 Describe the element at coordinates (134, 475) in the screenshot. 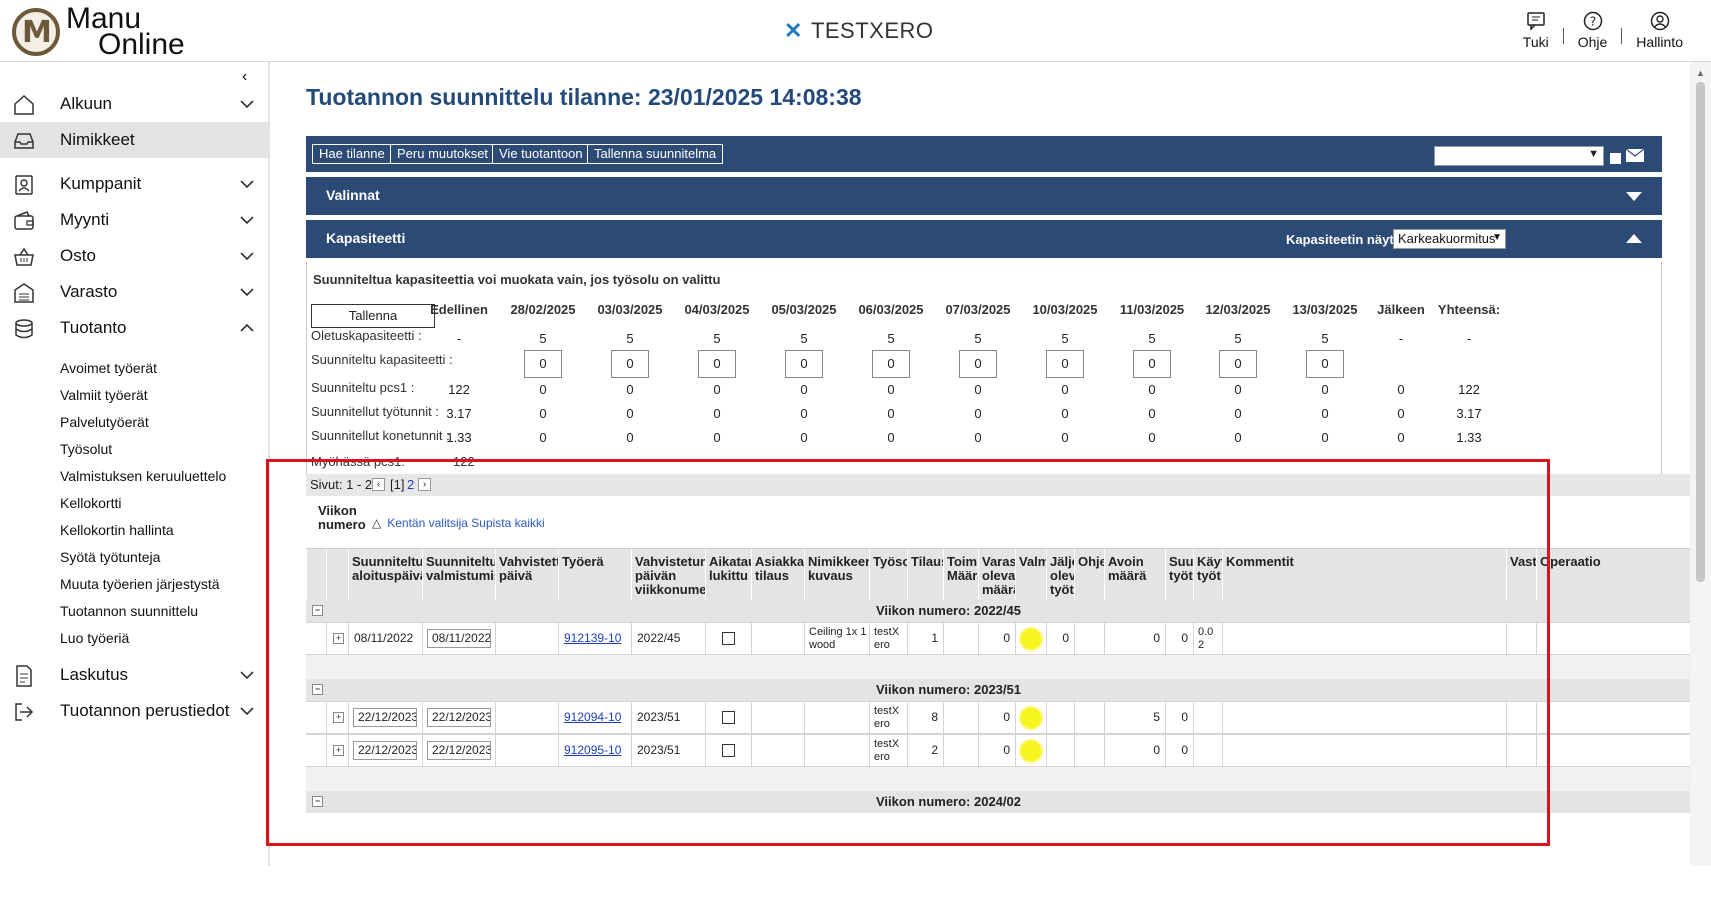

I see `sidebar-sub-keruuluettelo: Valmistuksen keruuluettelo` at that location.